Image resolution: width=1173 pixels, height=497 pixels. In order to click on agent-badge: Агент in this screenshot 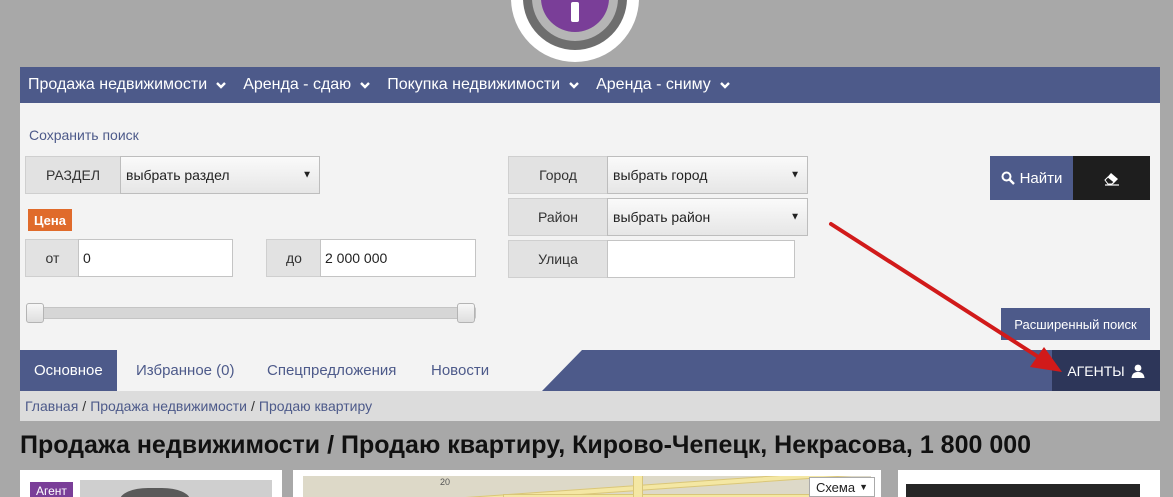, I will do `click(51, 489)`.